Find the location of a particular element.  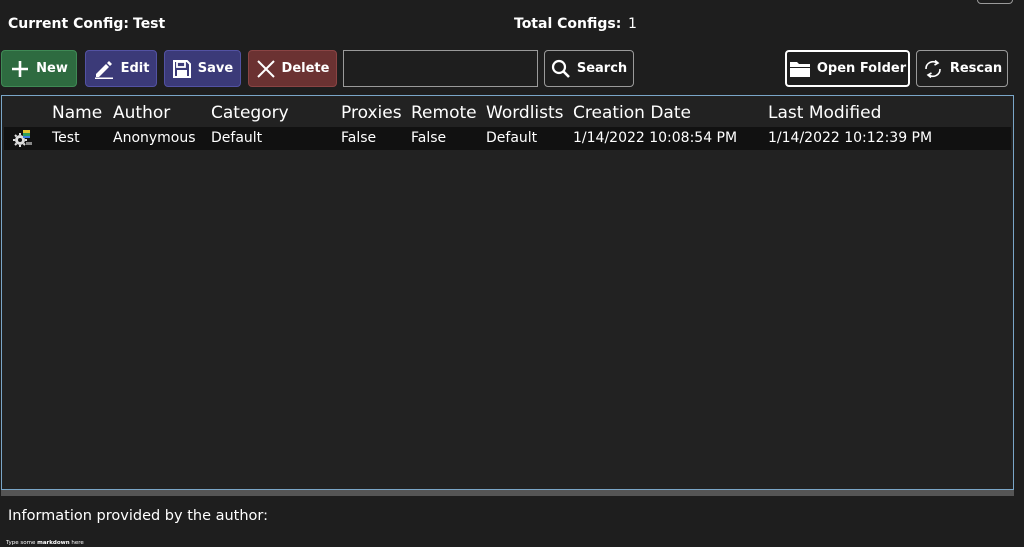

delete-button-label: Delete is located at coordinates (305, 68).